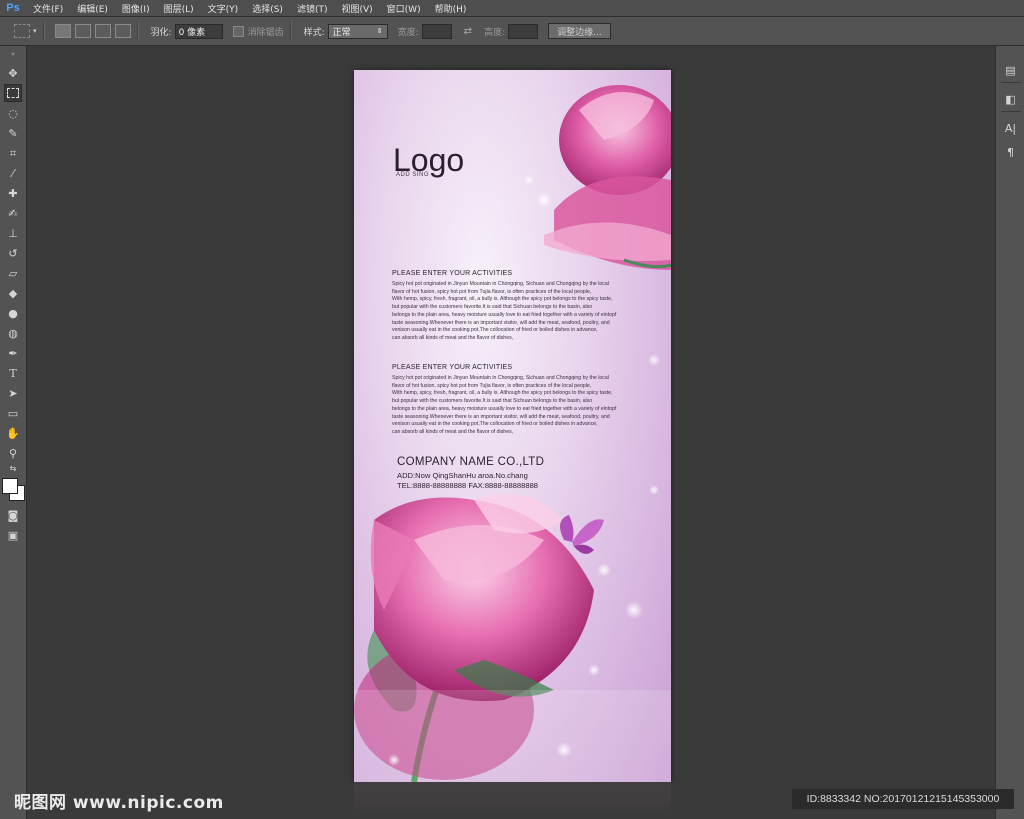 The image size is (1024, 819). Describe the element at coordinates (1011, 128) in the screenshot. I see `character-panel-icon: A|` at that location.